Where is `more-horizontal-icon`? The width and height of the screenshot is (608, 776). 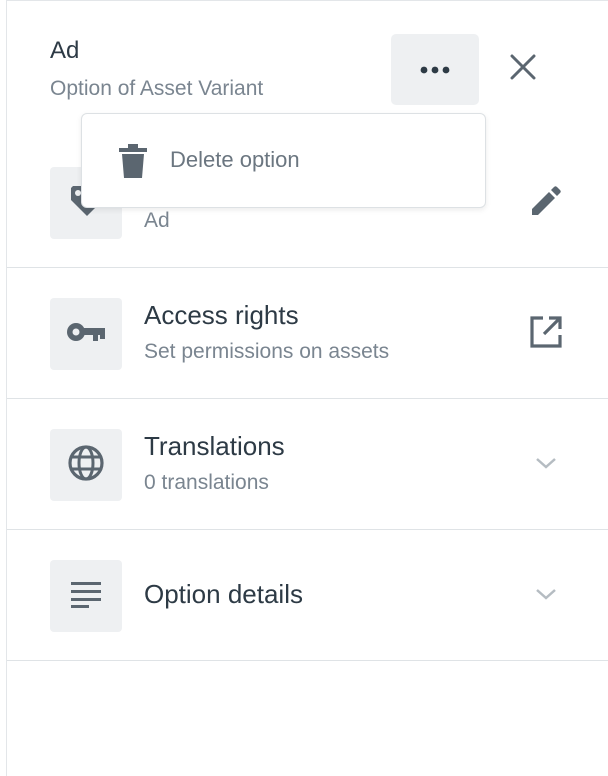
more-horizontal-icon is located at coordinates (435, 70).